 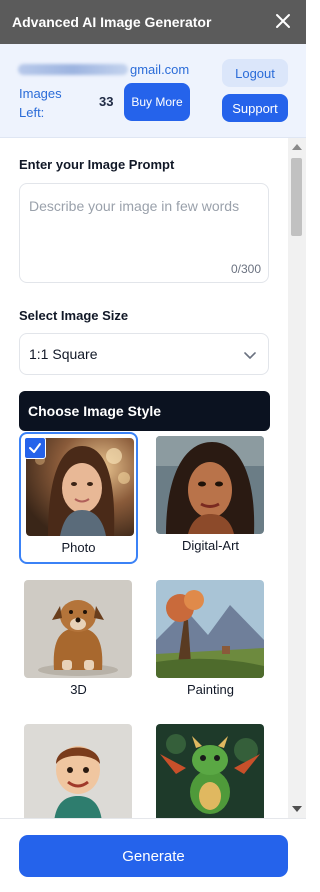 I want to click on user-email: gmail.com, so click(x=103, y=69).